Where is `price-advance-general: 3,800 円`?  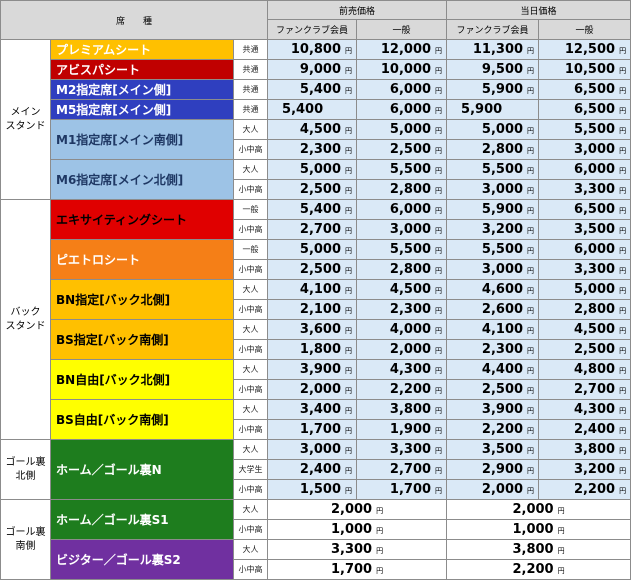 price-advance-general: 3,800 円 is located at coordinates (402, 409).